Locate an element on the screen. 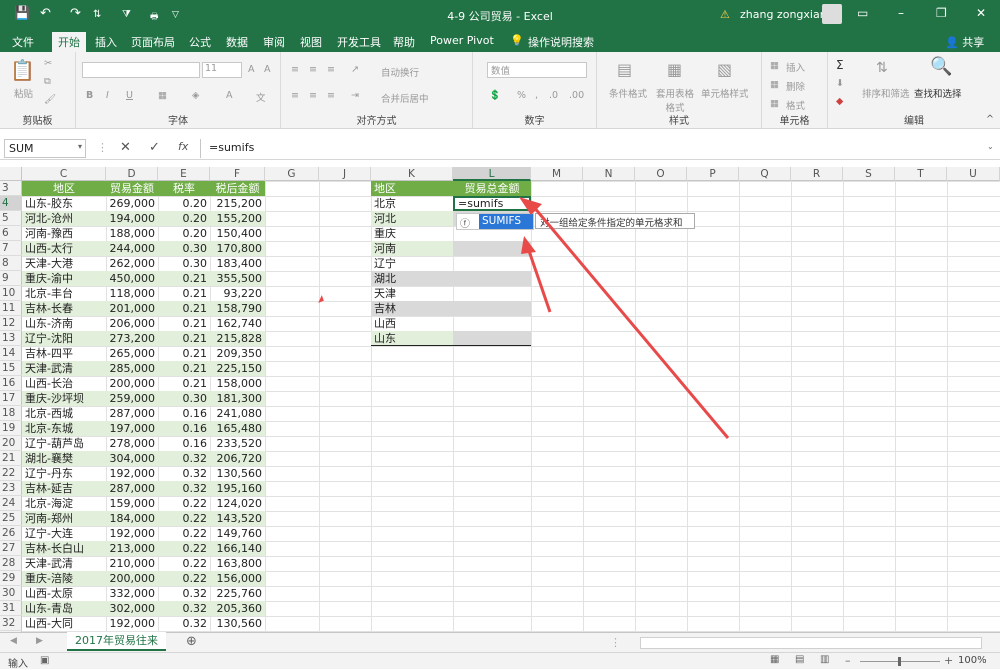  sheet-tab: 2017年贸易往来 is located at coordinates (116, 641).